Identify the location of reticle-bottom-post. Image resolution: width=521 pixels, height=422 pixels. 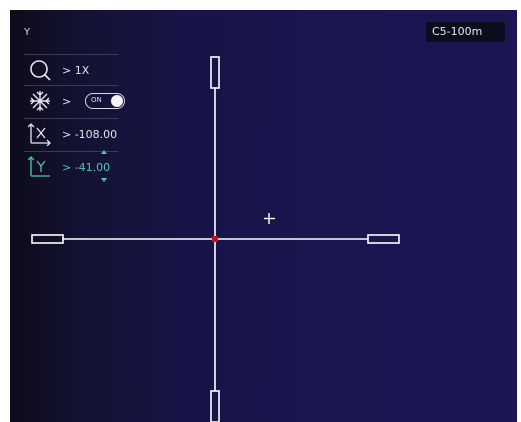
(215, 406).